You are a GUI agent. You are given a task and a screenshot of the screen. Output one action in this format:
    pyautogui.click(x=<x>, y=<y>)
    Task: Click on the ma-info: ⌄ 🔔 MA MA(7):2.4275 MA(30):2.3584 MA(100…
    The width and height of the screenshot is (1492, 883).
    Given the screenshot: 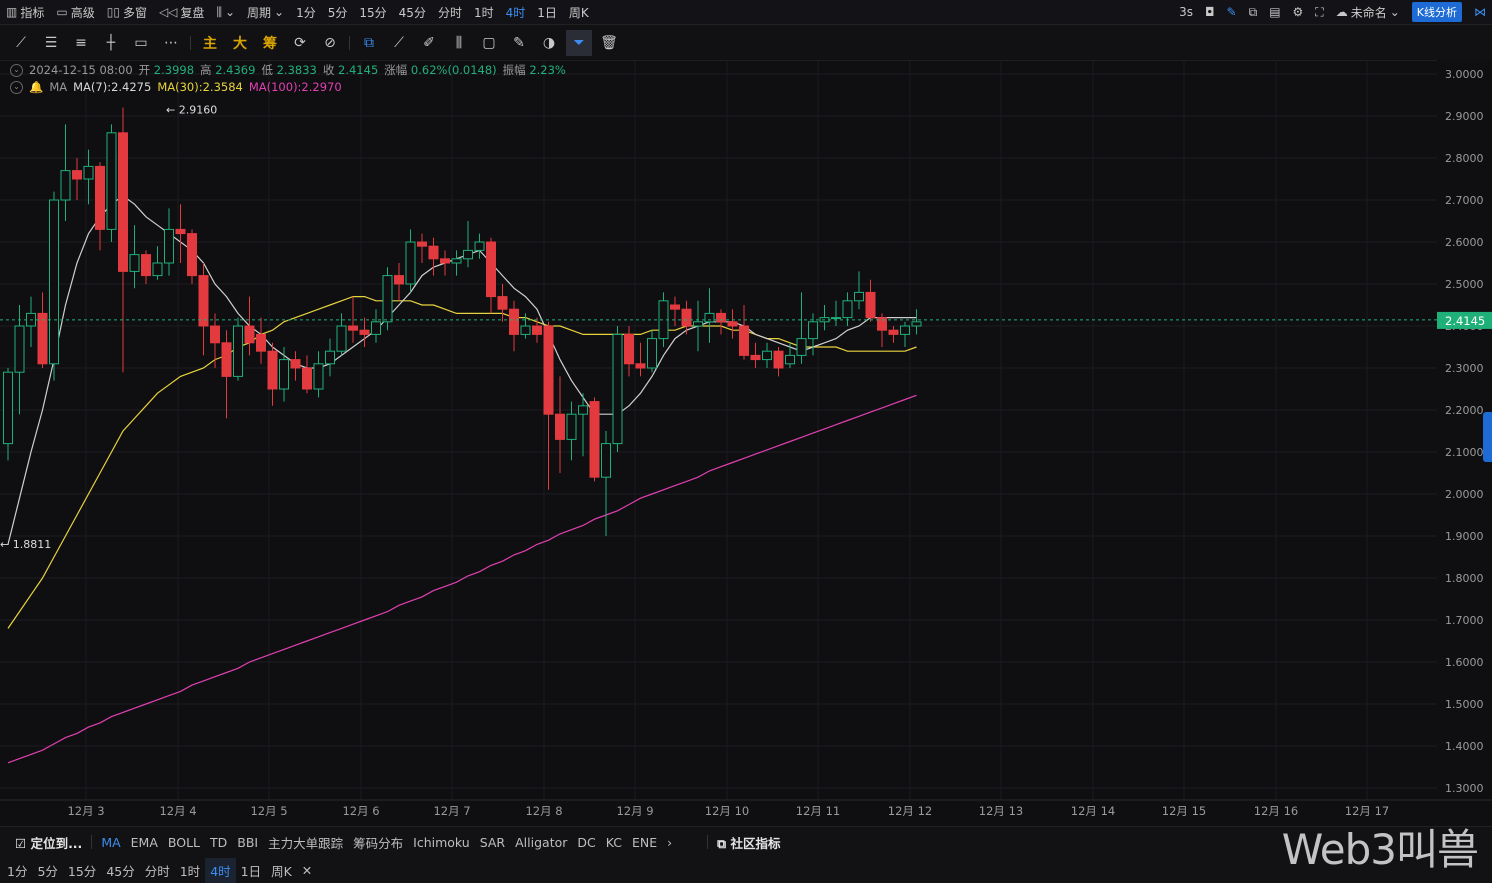 What is the action you would take?
    pyautogui.click(x=176, y=87)
    